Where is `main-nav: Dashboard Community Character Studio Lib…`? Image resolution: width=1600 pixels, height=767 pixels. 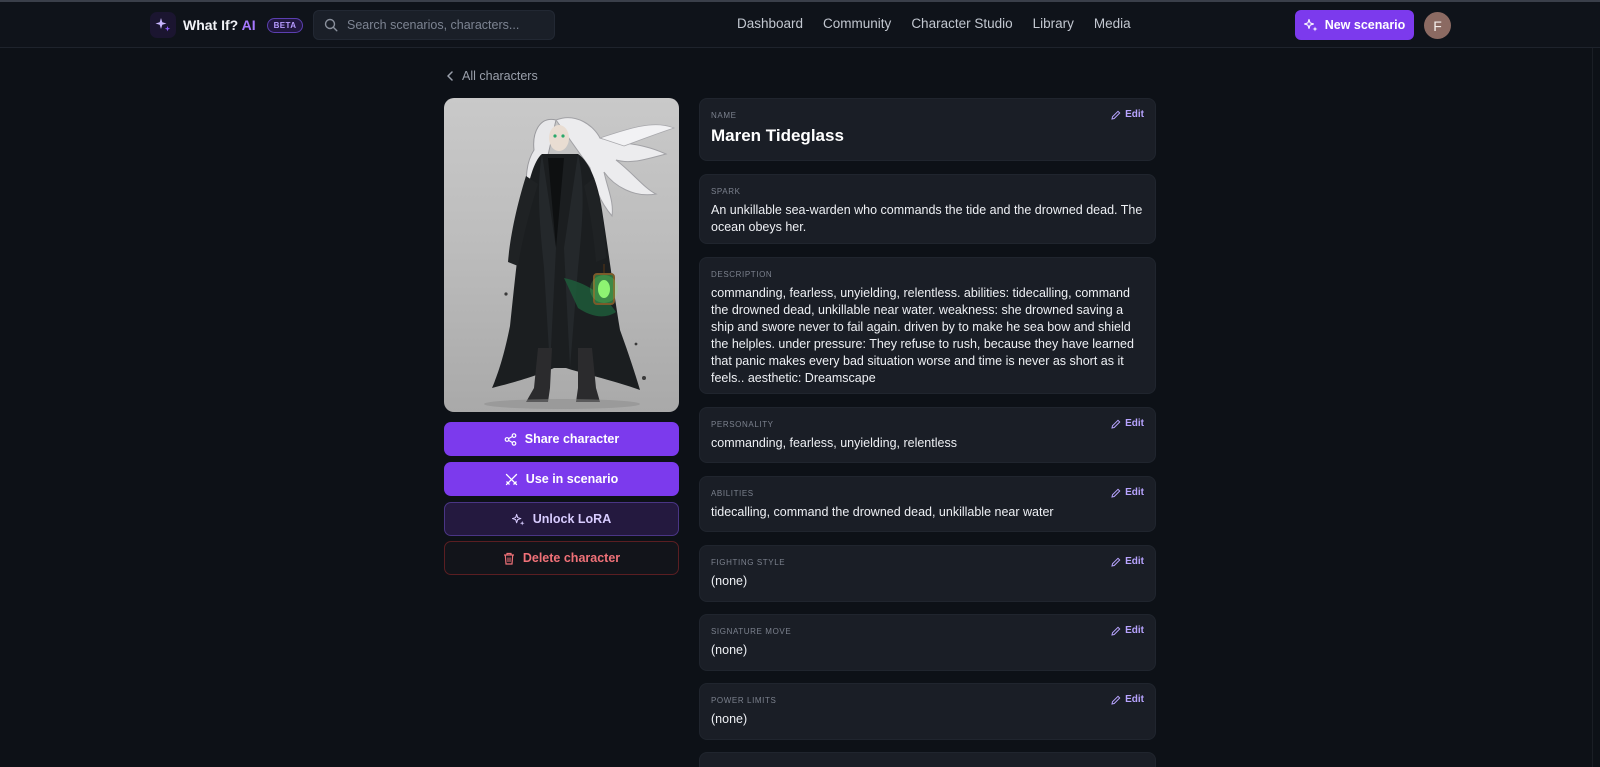
main-nav: Dashboard Community Character Studio Lib… is located at coordinates (934, 23).